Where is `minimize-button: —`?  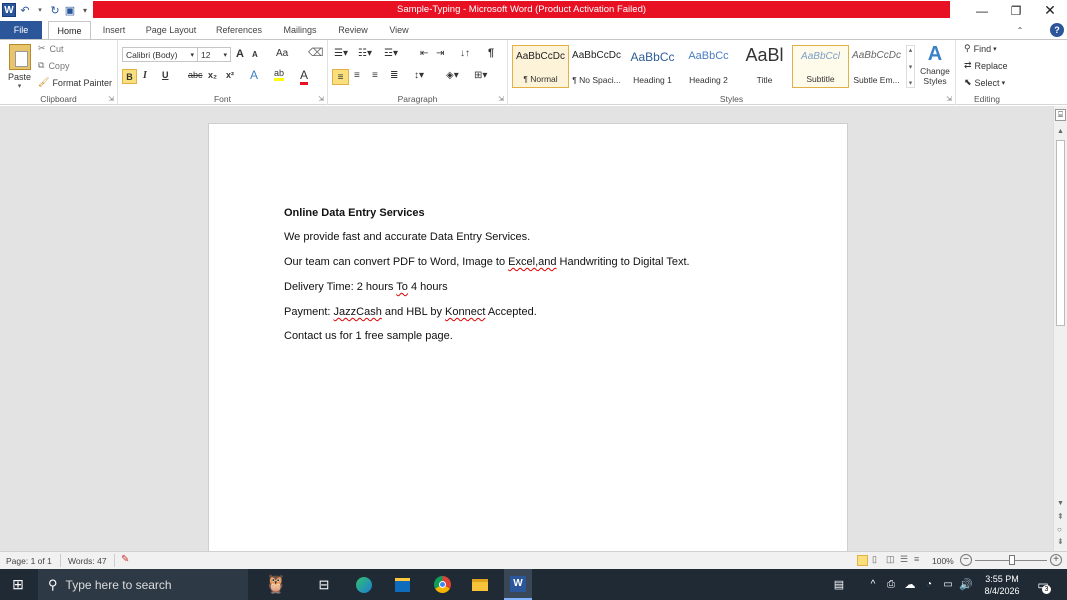
minimize-button: — is located at coordinates (982, 10).